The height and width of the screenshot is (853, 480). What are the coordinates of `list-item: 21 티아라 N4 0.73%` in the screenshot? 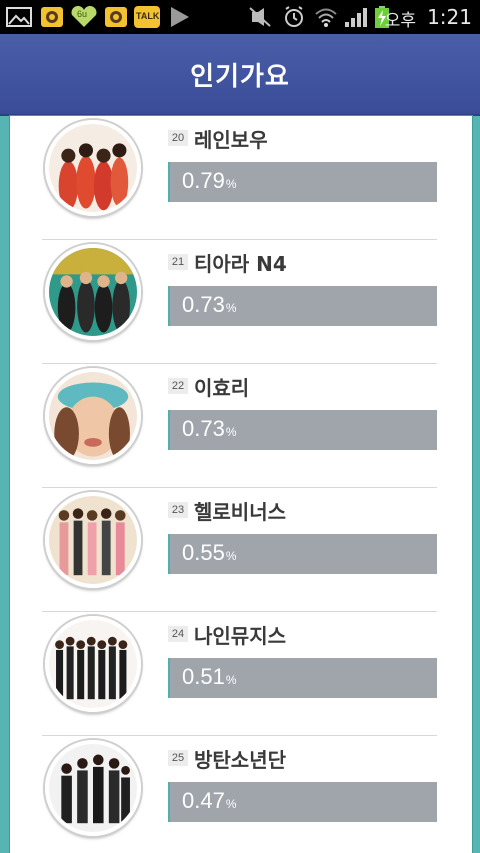 It's located at (239, 302).